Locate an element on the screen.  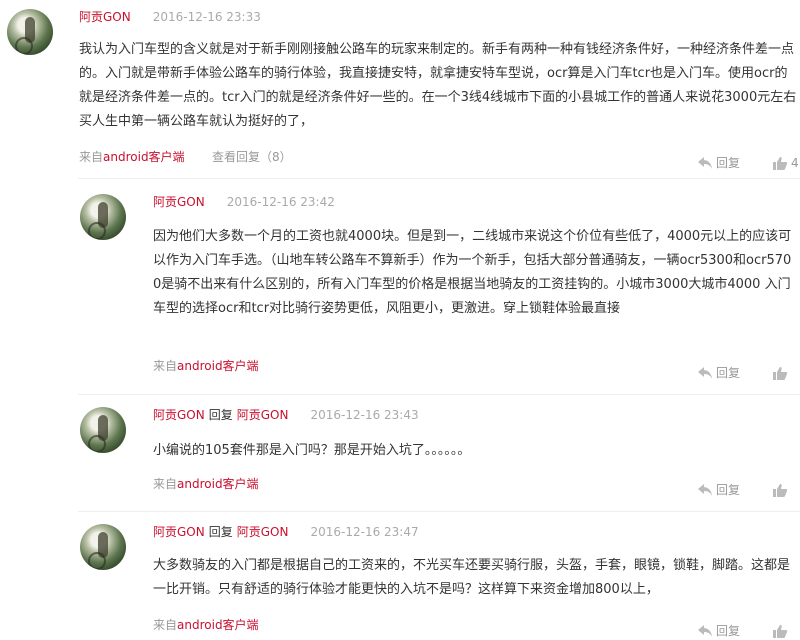
comment-meta: 阿贡GON 2016-12-16 23:42 is located at coordinates (244, 202).